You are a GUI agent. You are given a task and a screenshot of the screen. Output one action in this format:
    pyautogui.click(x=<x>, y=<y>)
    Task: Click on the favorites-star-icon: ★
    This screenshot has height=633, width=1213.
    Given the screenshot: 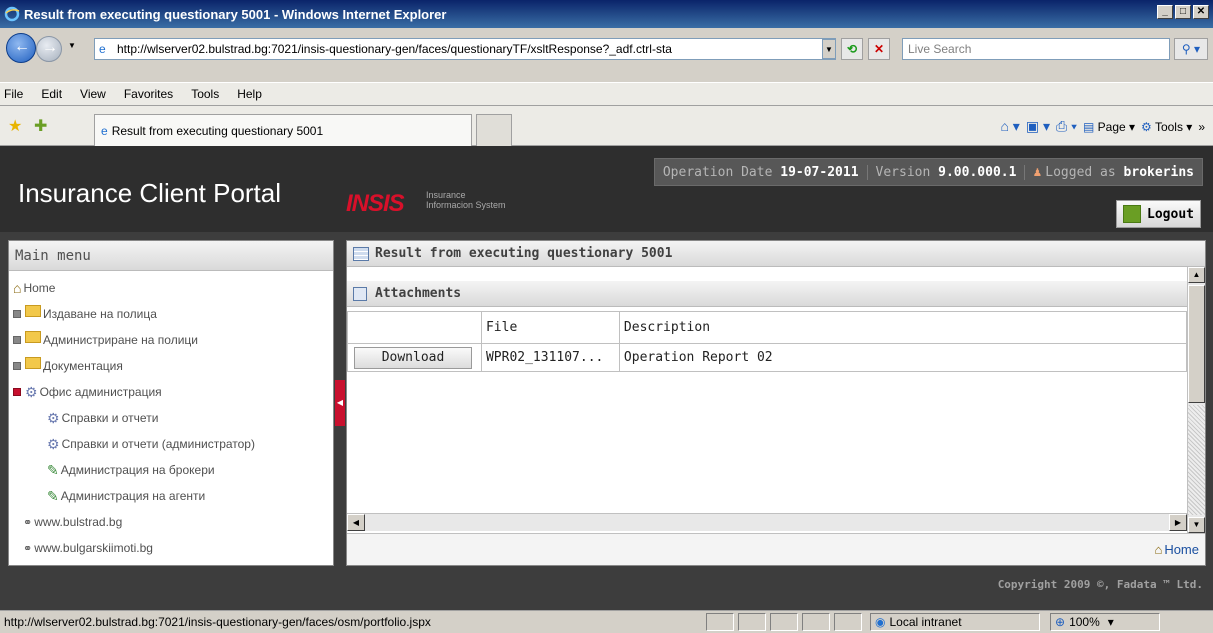 What is the action you would take?
    pyautogui.click(x=15, y=126)
    